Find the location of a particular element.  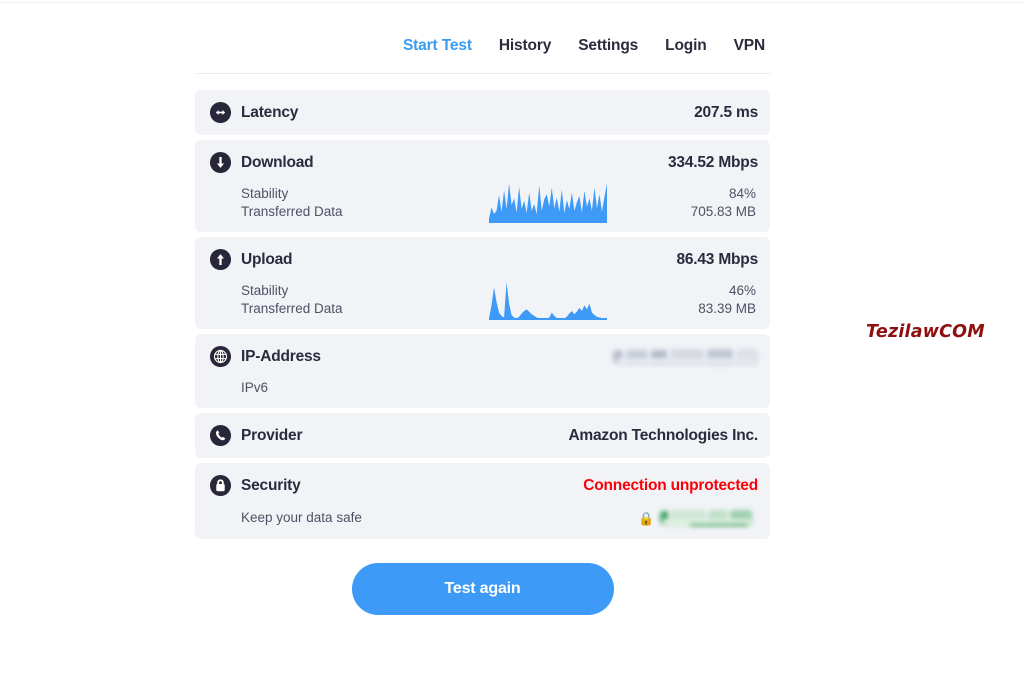

upload-transferred-label: Transferred Data is located at coordinates (292, 308).